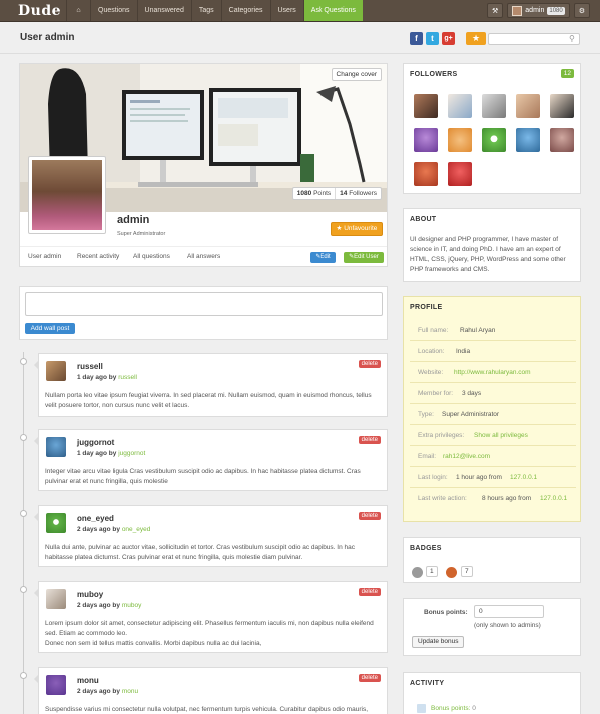 The height and width of the screenshot is (714, 600). Describe the element at coordinates (131, 453) in the screenshot. I see `post-author-link: juggornot` at that location.